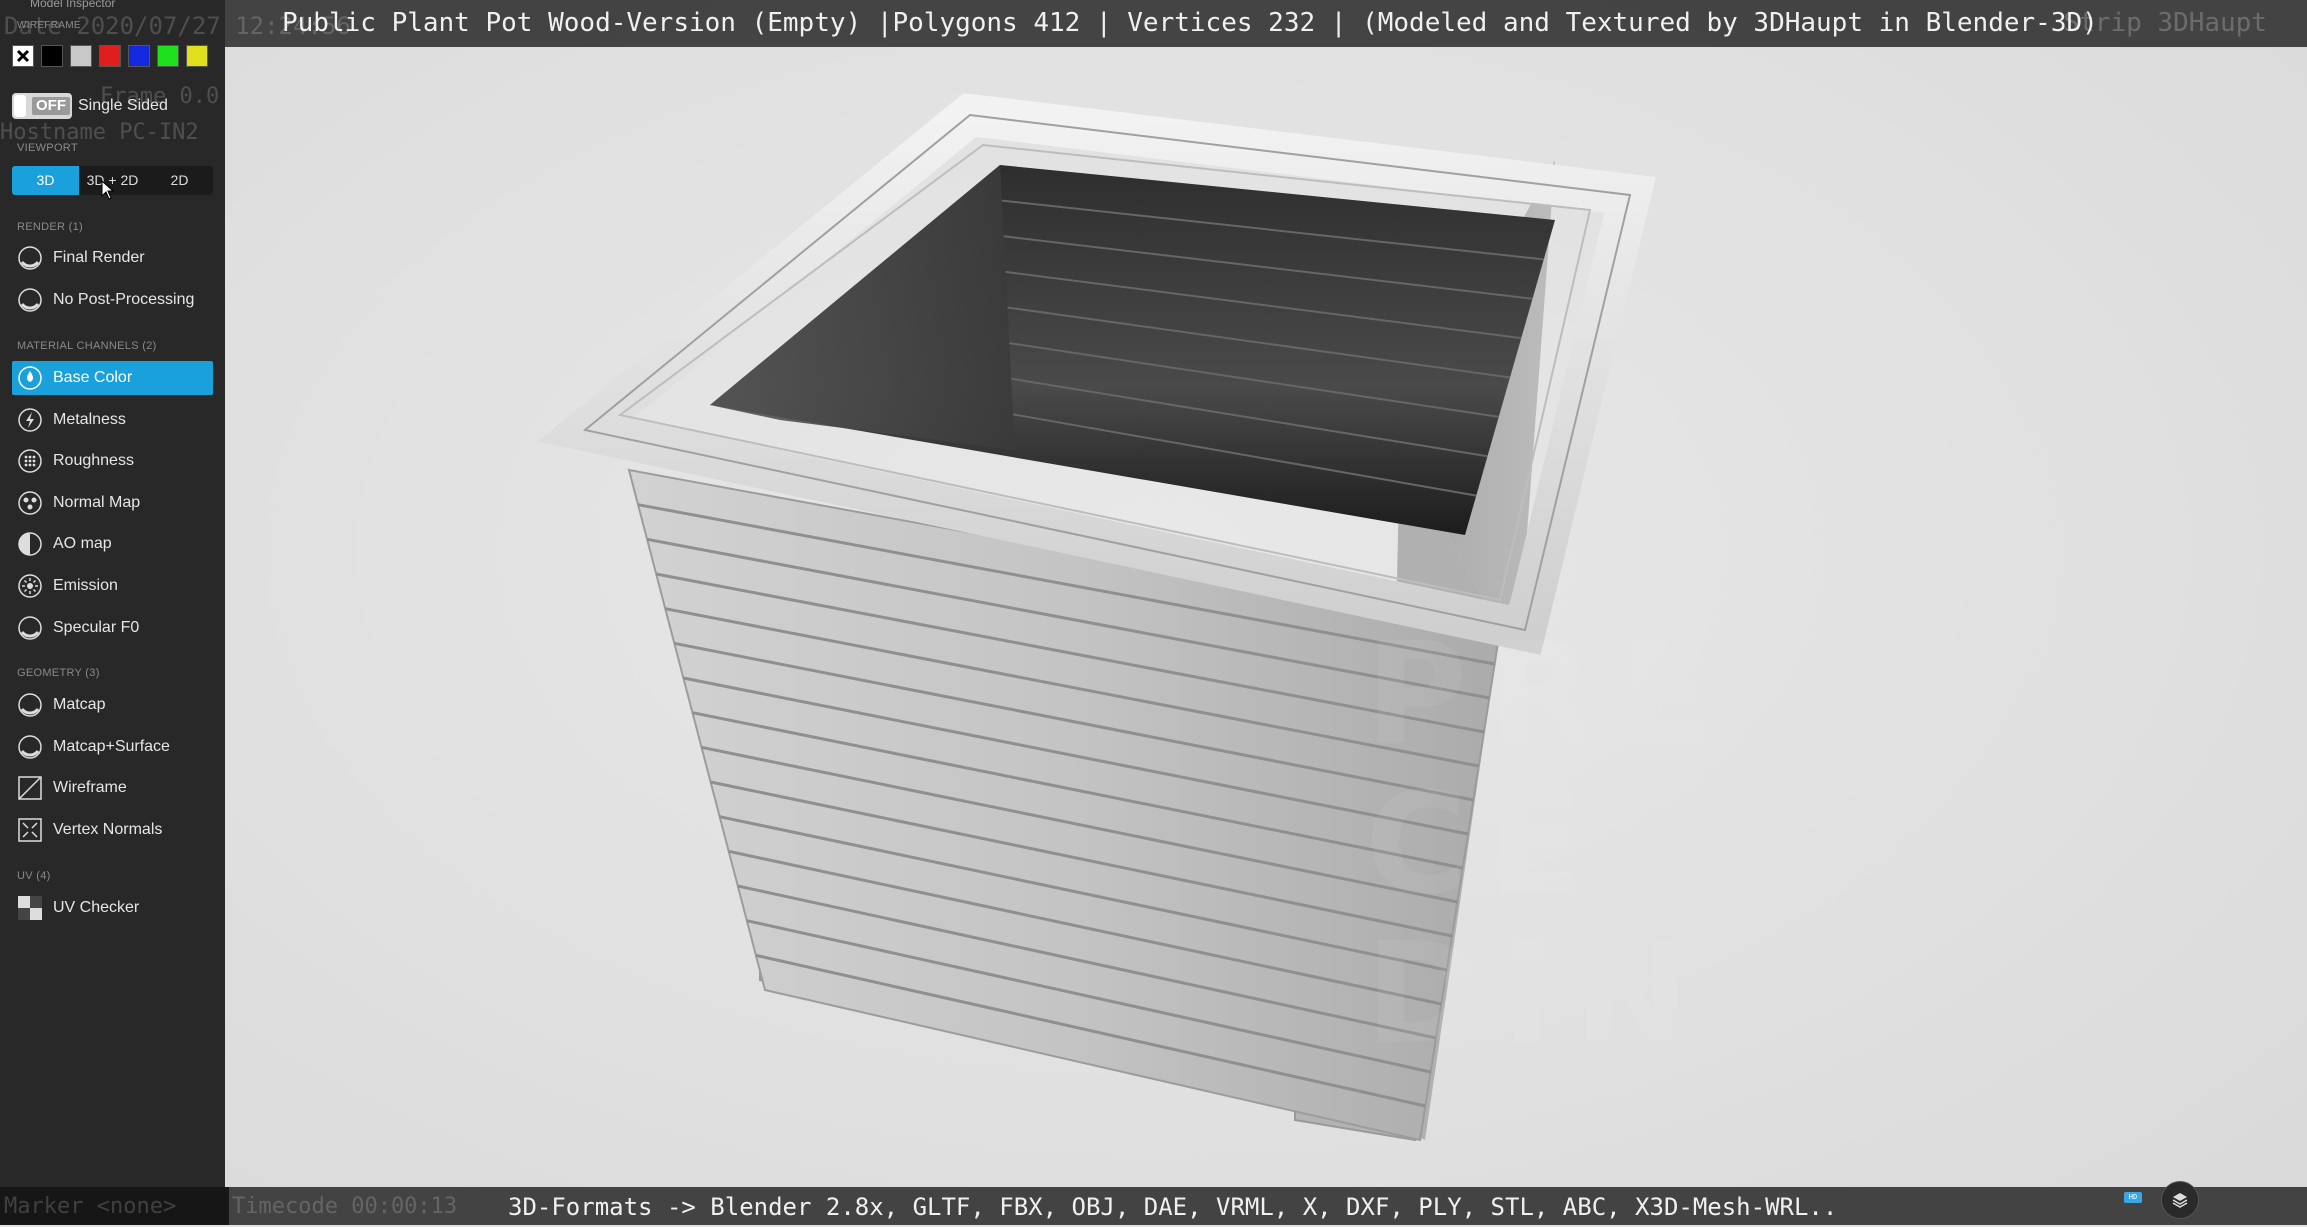  What do you see at coordinates (42, 106) in the screenshot?
I see `single-sided-toggle: OFF` at bounding box center [42, 106].